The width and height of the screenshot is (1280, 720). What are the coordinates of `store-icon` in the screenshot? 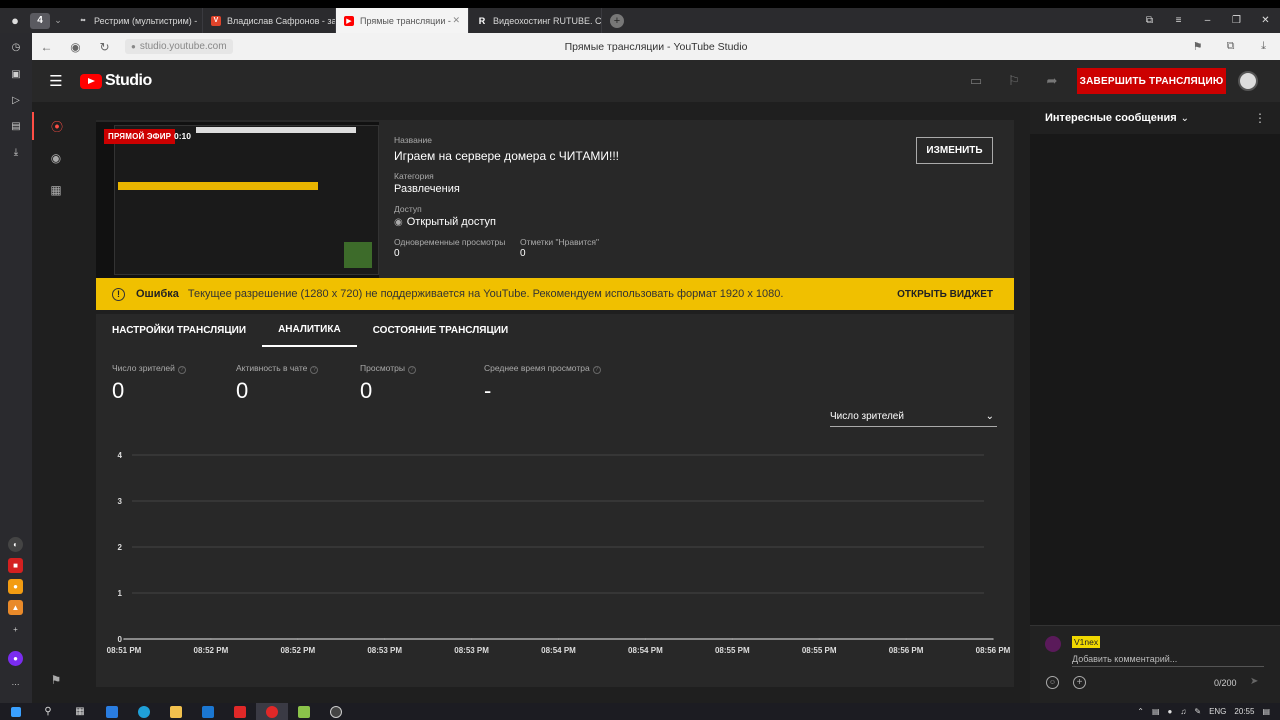 It's located at (112, 711).